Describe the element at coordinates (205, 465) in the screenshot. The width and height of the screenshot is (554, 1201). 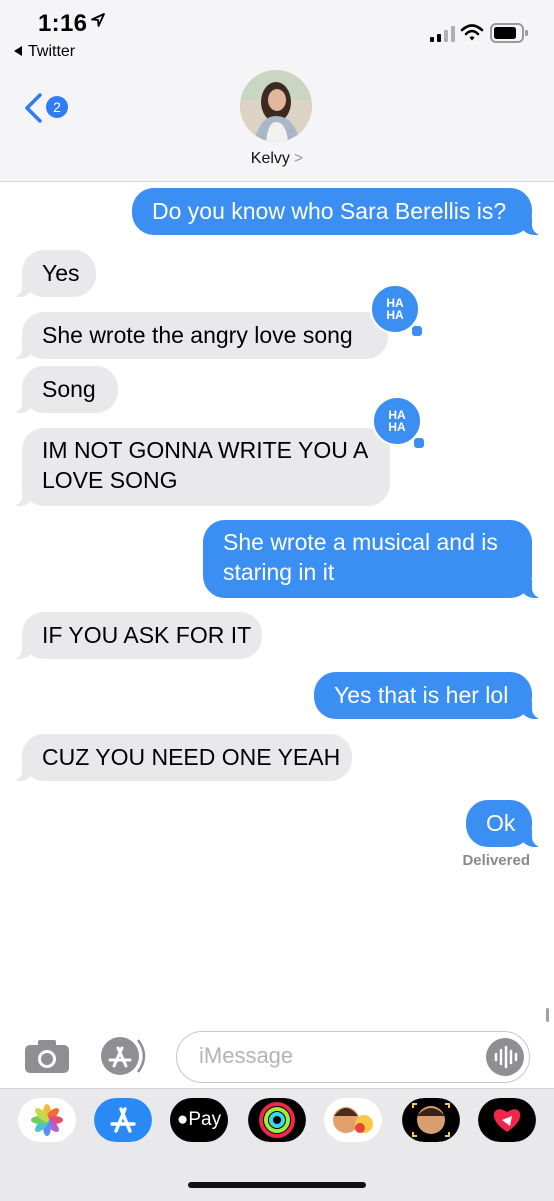
I see `message-text: IM NOT GONNA WRITE YOU A LOVE SONG` at that location.